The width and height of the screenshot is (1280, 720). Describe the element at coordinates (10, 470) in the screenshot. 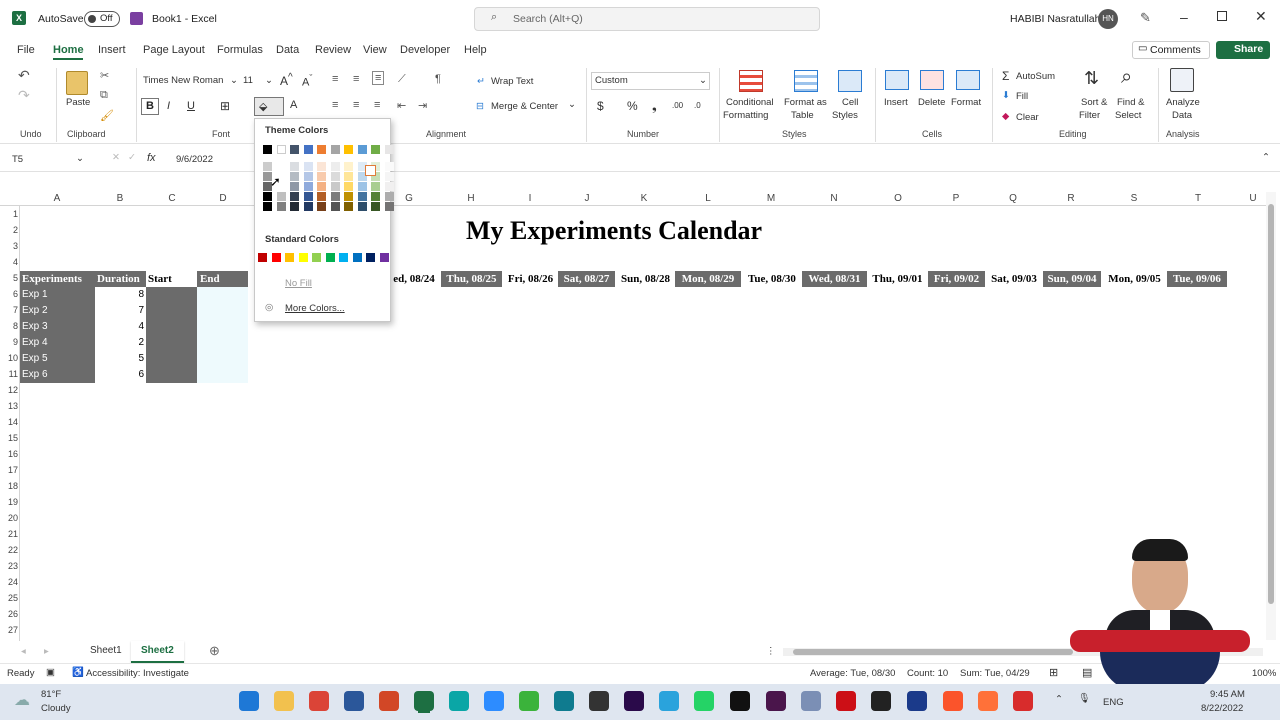

I see `row-header-17: 17` at that location.